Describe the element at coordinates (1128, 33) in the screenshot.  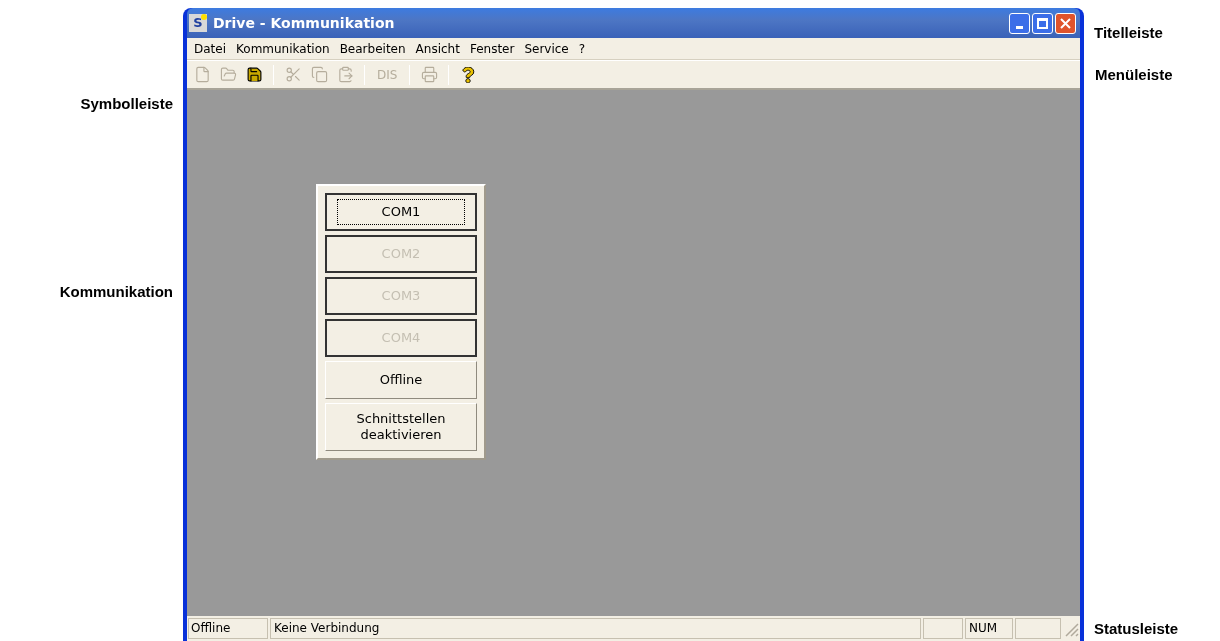
I see `title-bar-annotation: Titelleiste` at that location.